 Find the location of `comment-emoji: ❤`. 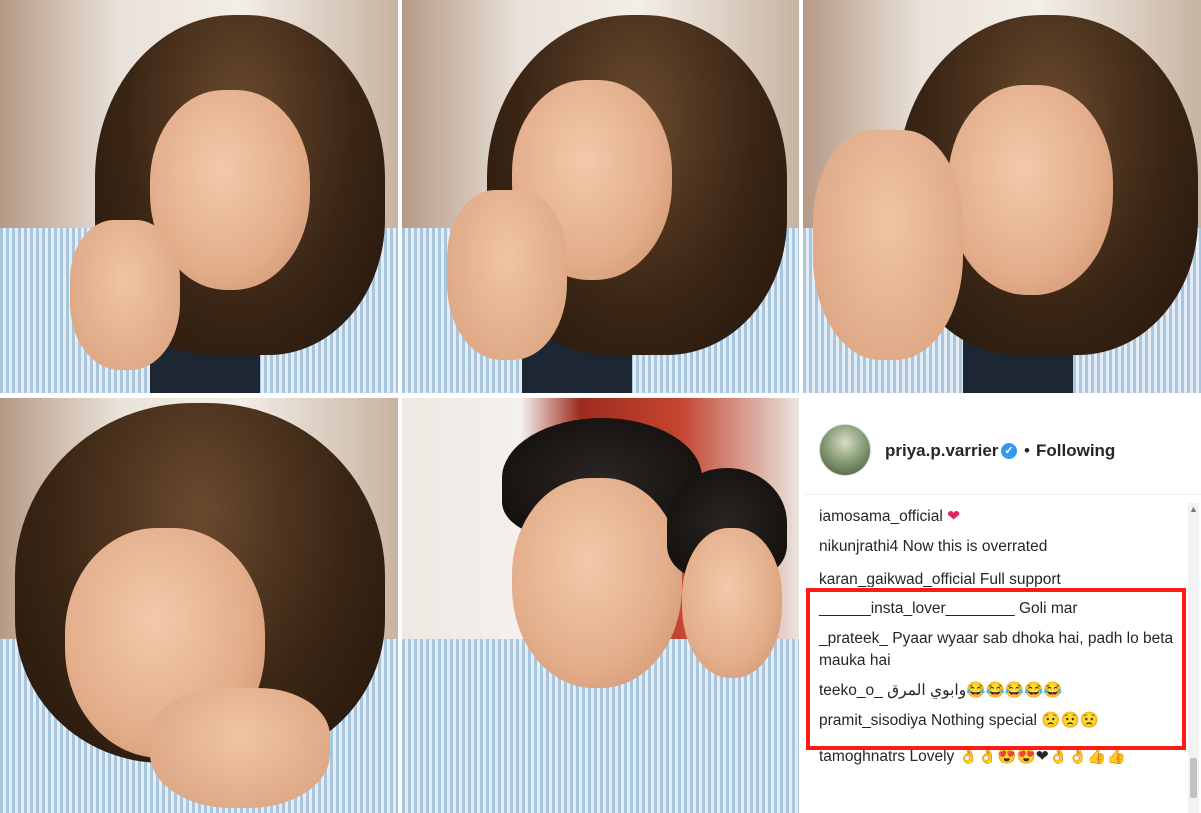

comment-emoji: ❤ is located at coordinates (954, 516).